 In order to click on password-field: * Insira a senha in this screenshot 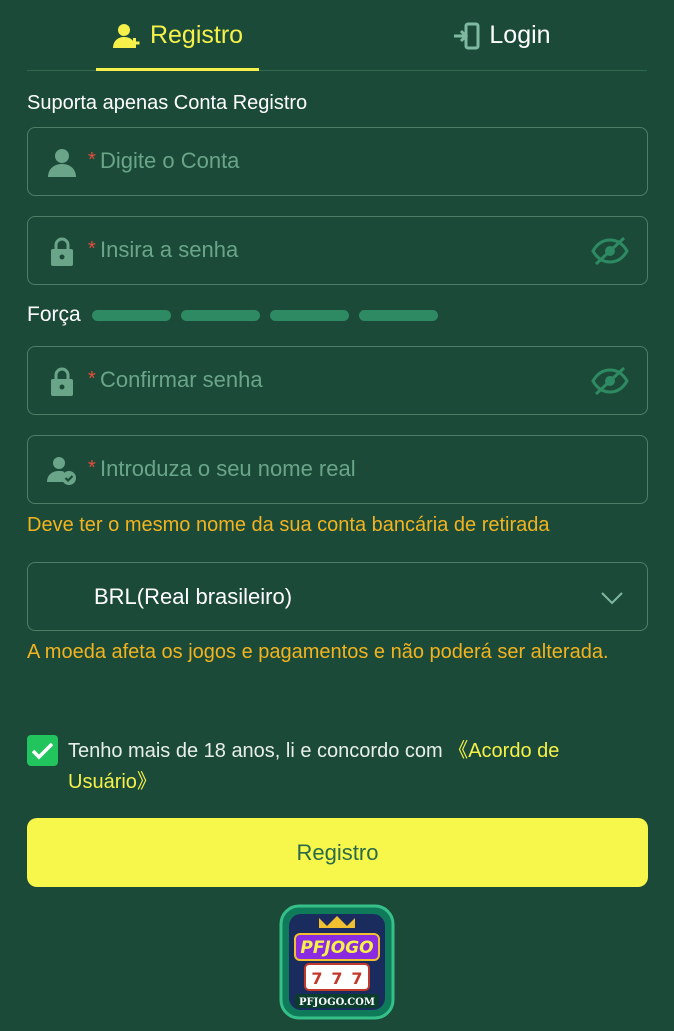, I will do `click(337, 250)`.